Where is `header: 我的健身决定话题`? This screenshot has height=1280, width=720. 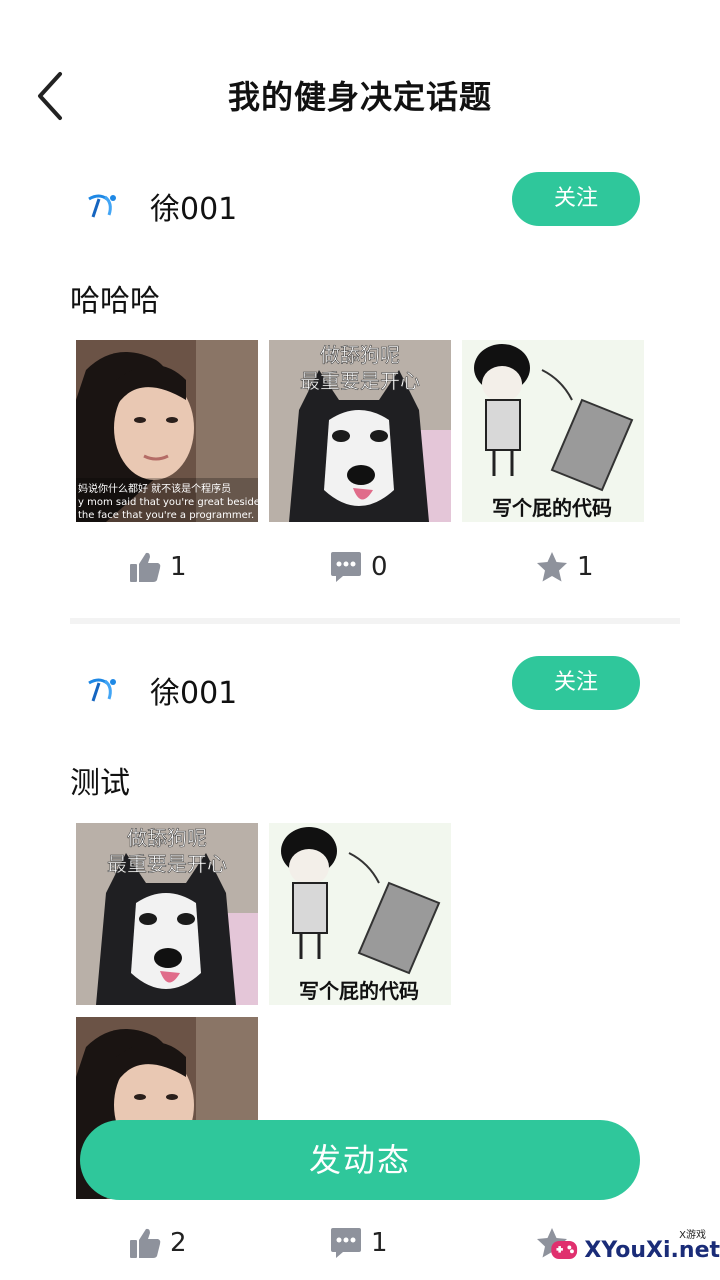
header: 我的健身决定话题 is located at coordinates (360, 95).